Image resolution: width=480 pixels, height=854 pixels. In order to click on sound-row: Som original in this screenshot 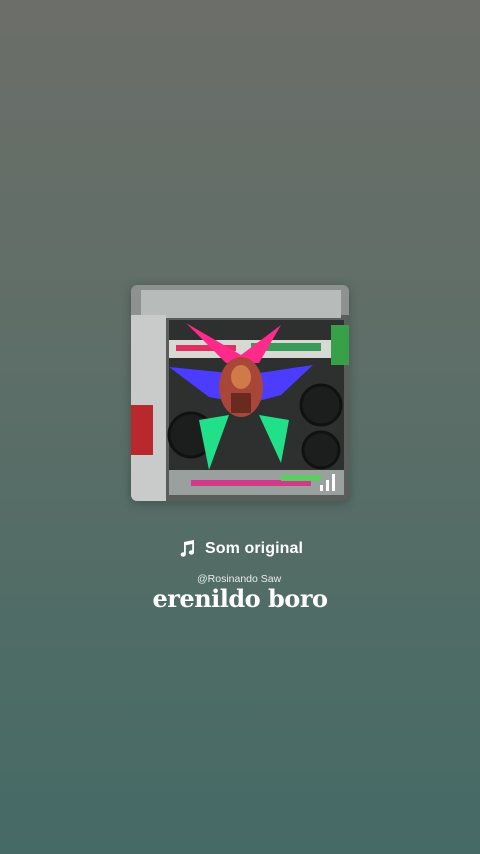, I will do `click(240, 549)`.